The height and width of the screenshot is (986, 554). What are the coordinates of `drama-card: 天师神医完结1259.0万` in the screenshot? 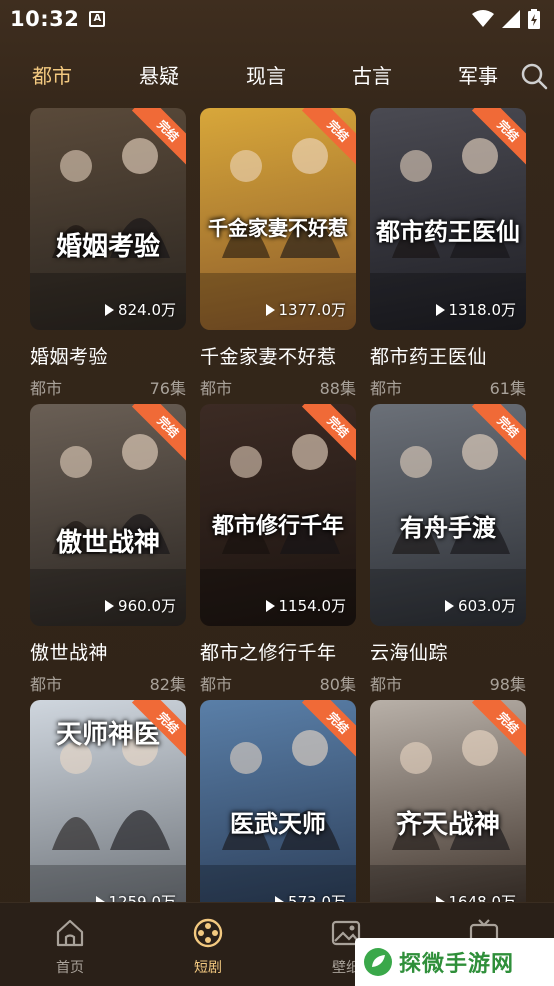 It's located at (108, 811).